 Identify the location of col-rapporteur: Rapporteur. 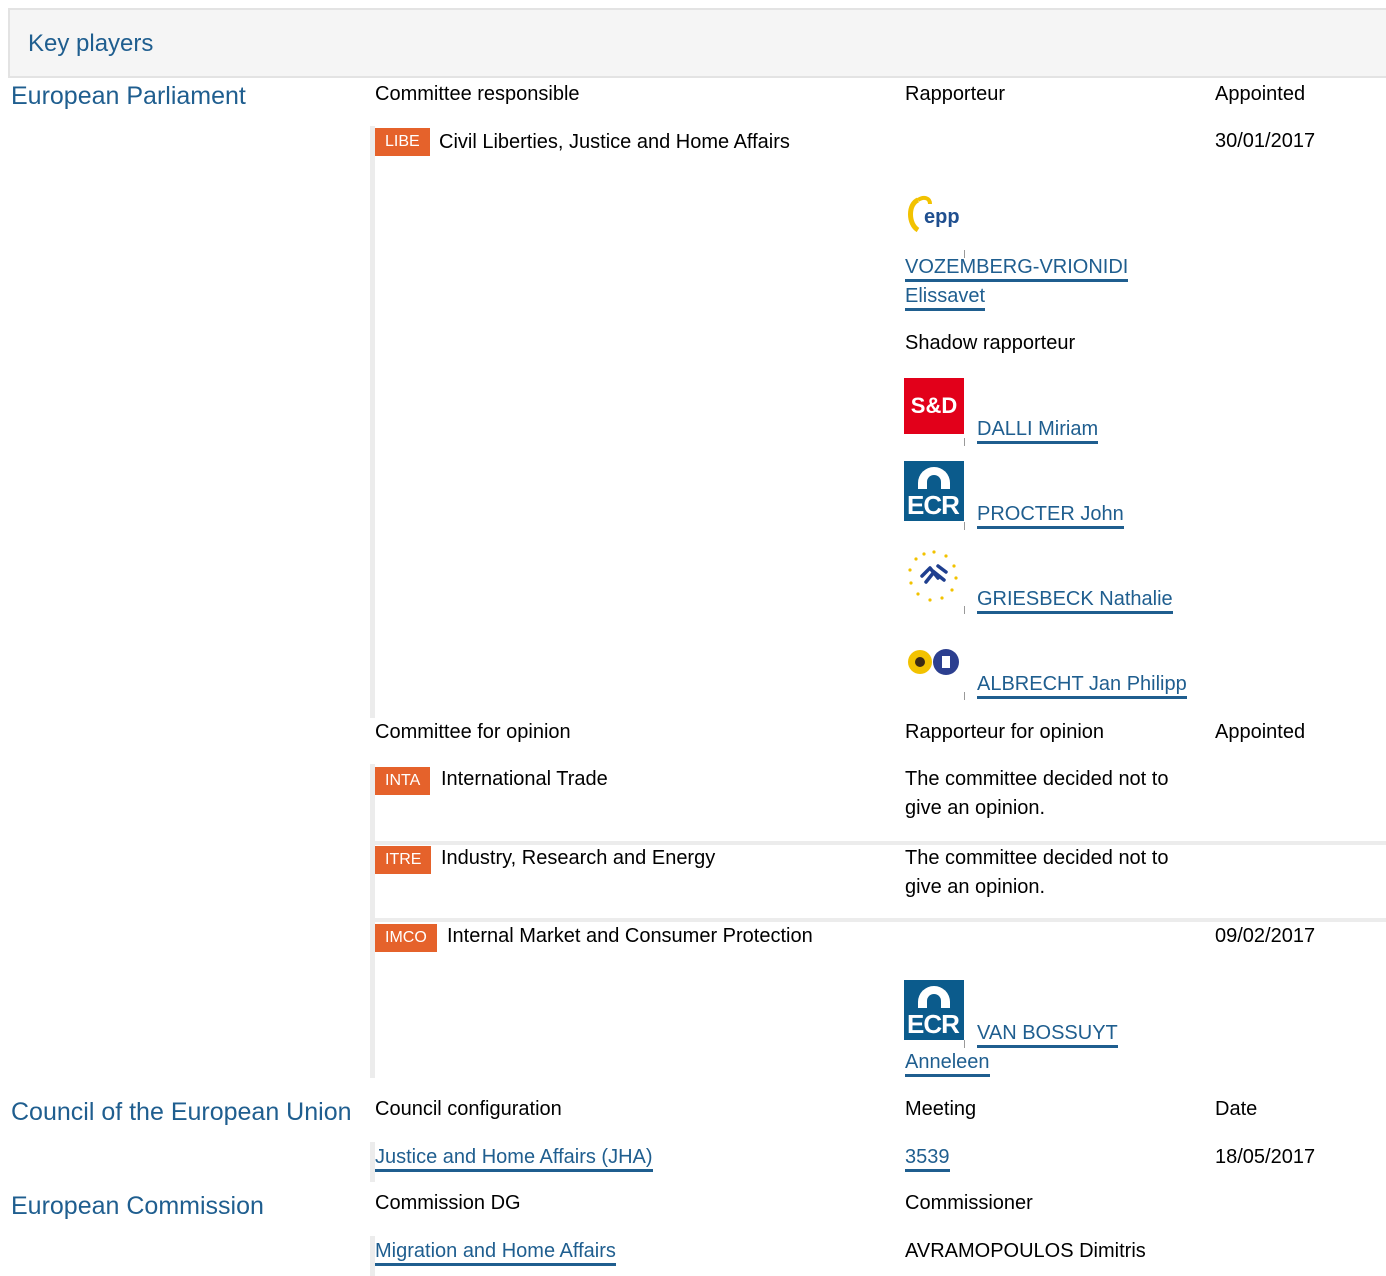
(955, 94).